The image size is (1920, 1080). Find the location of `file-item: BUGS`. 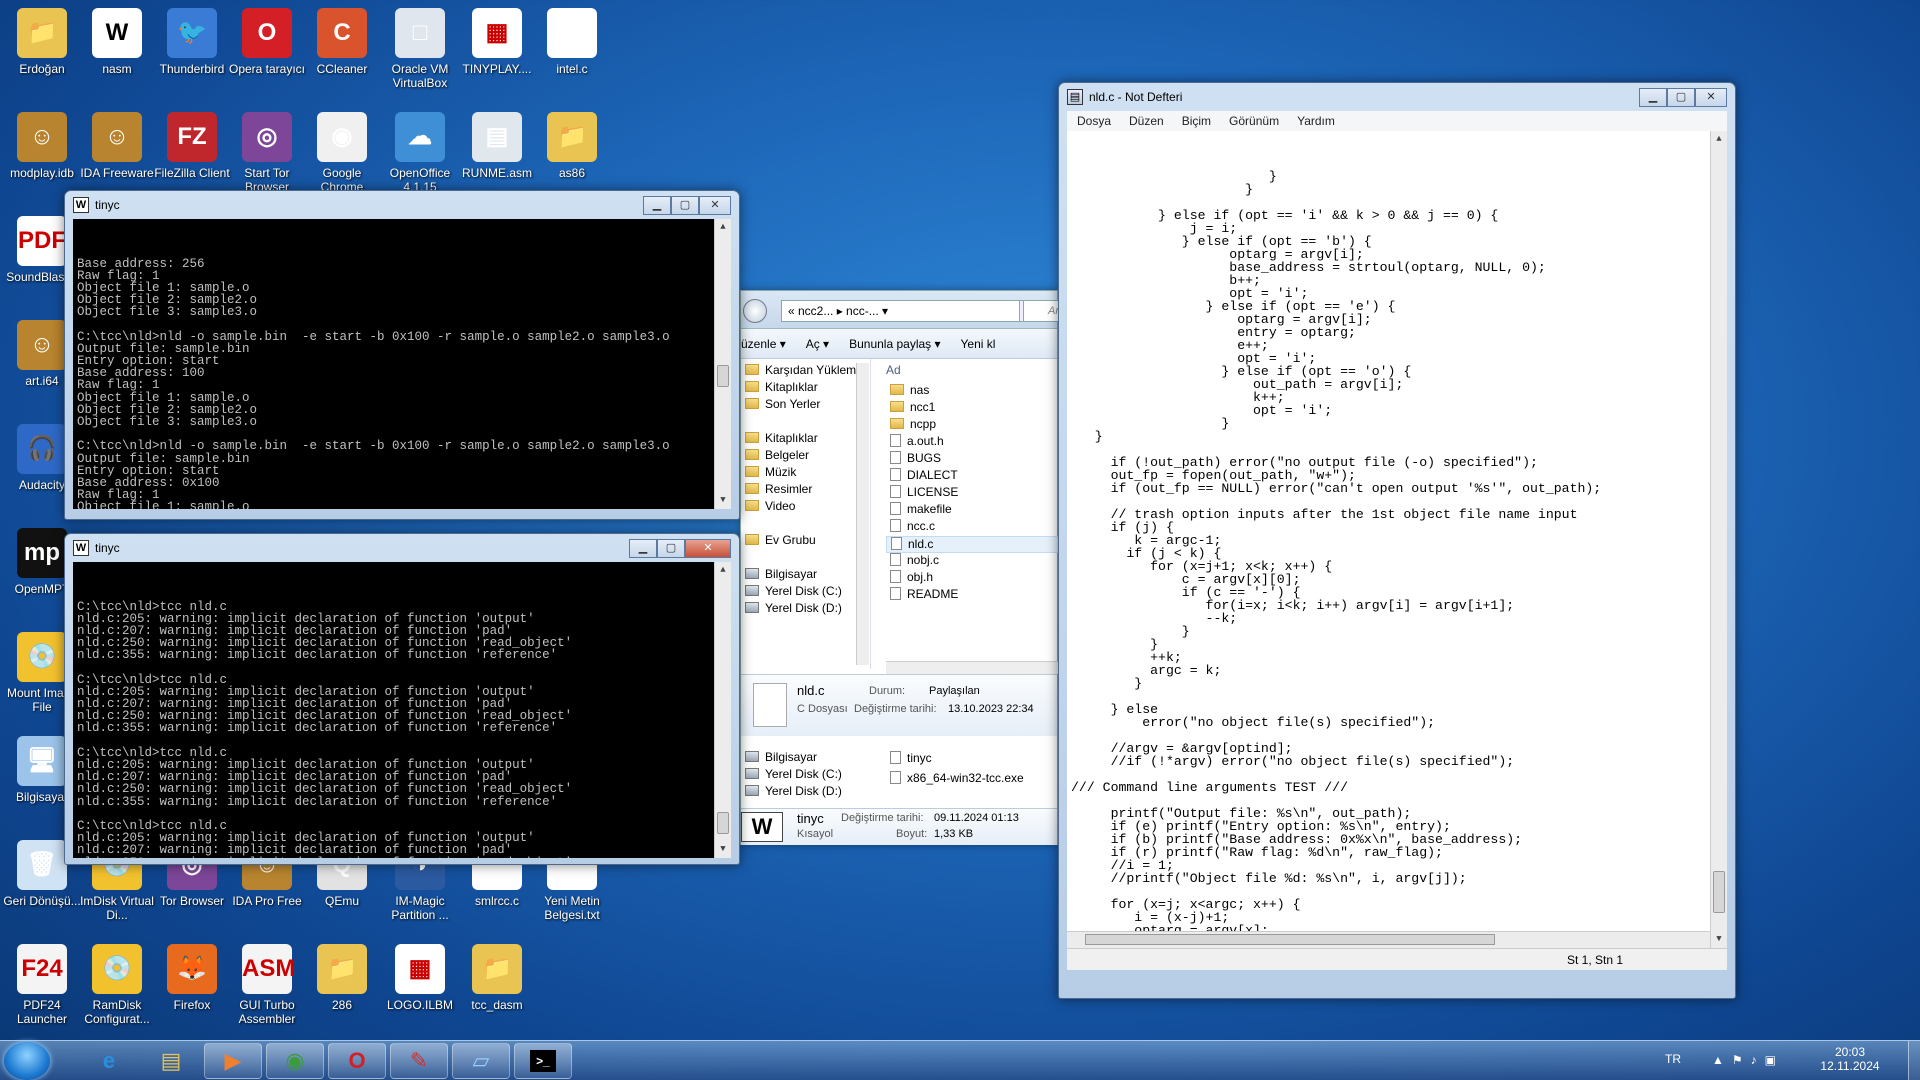

file-item: BUGS is located at coordinates (972, 459).